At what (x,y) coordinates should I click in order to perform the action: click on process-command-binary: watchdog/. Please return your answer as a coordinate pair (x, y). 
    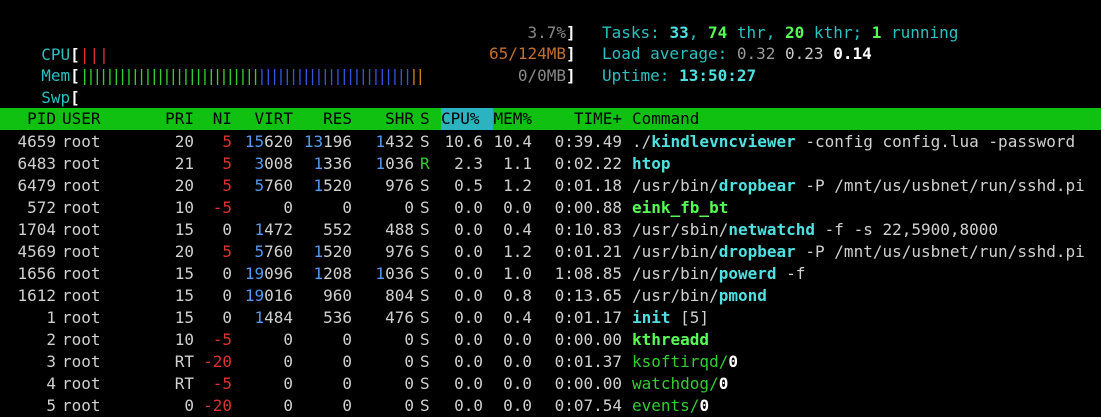
    Looking at the image, I should click on (675, 383).